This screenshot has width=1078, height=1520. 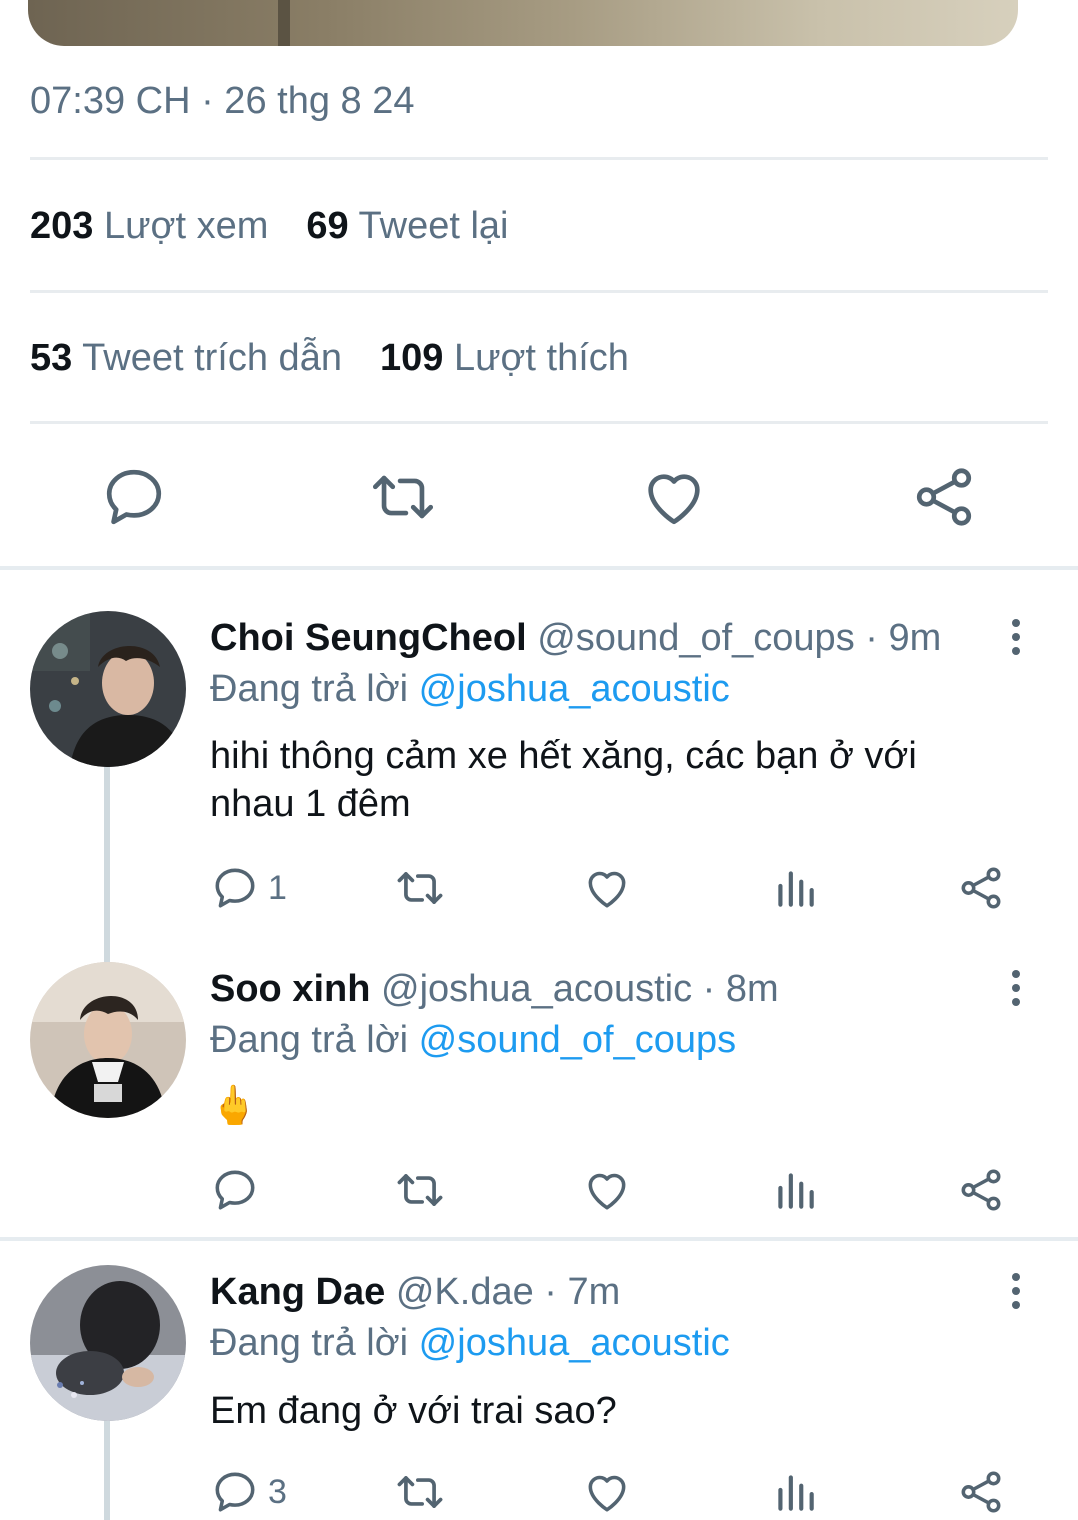 I want to click on reply-button, so click(x=239, y=1190).